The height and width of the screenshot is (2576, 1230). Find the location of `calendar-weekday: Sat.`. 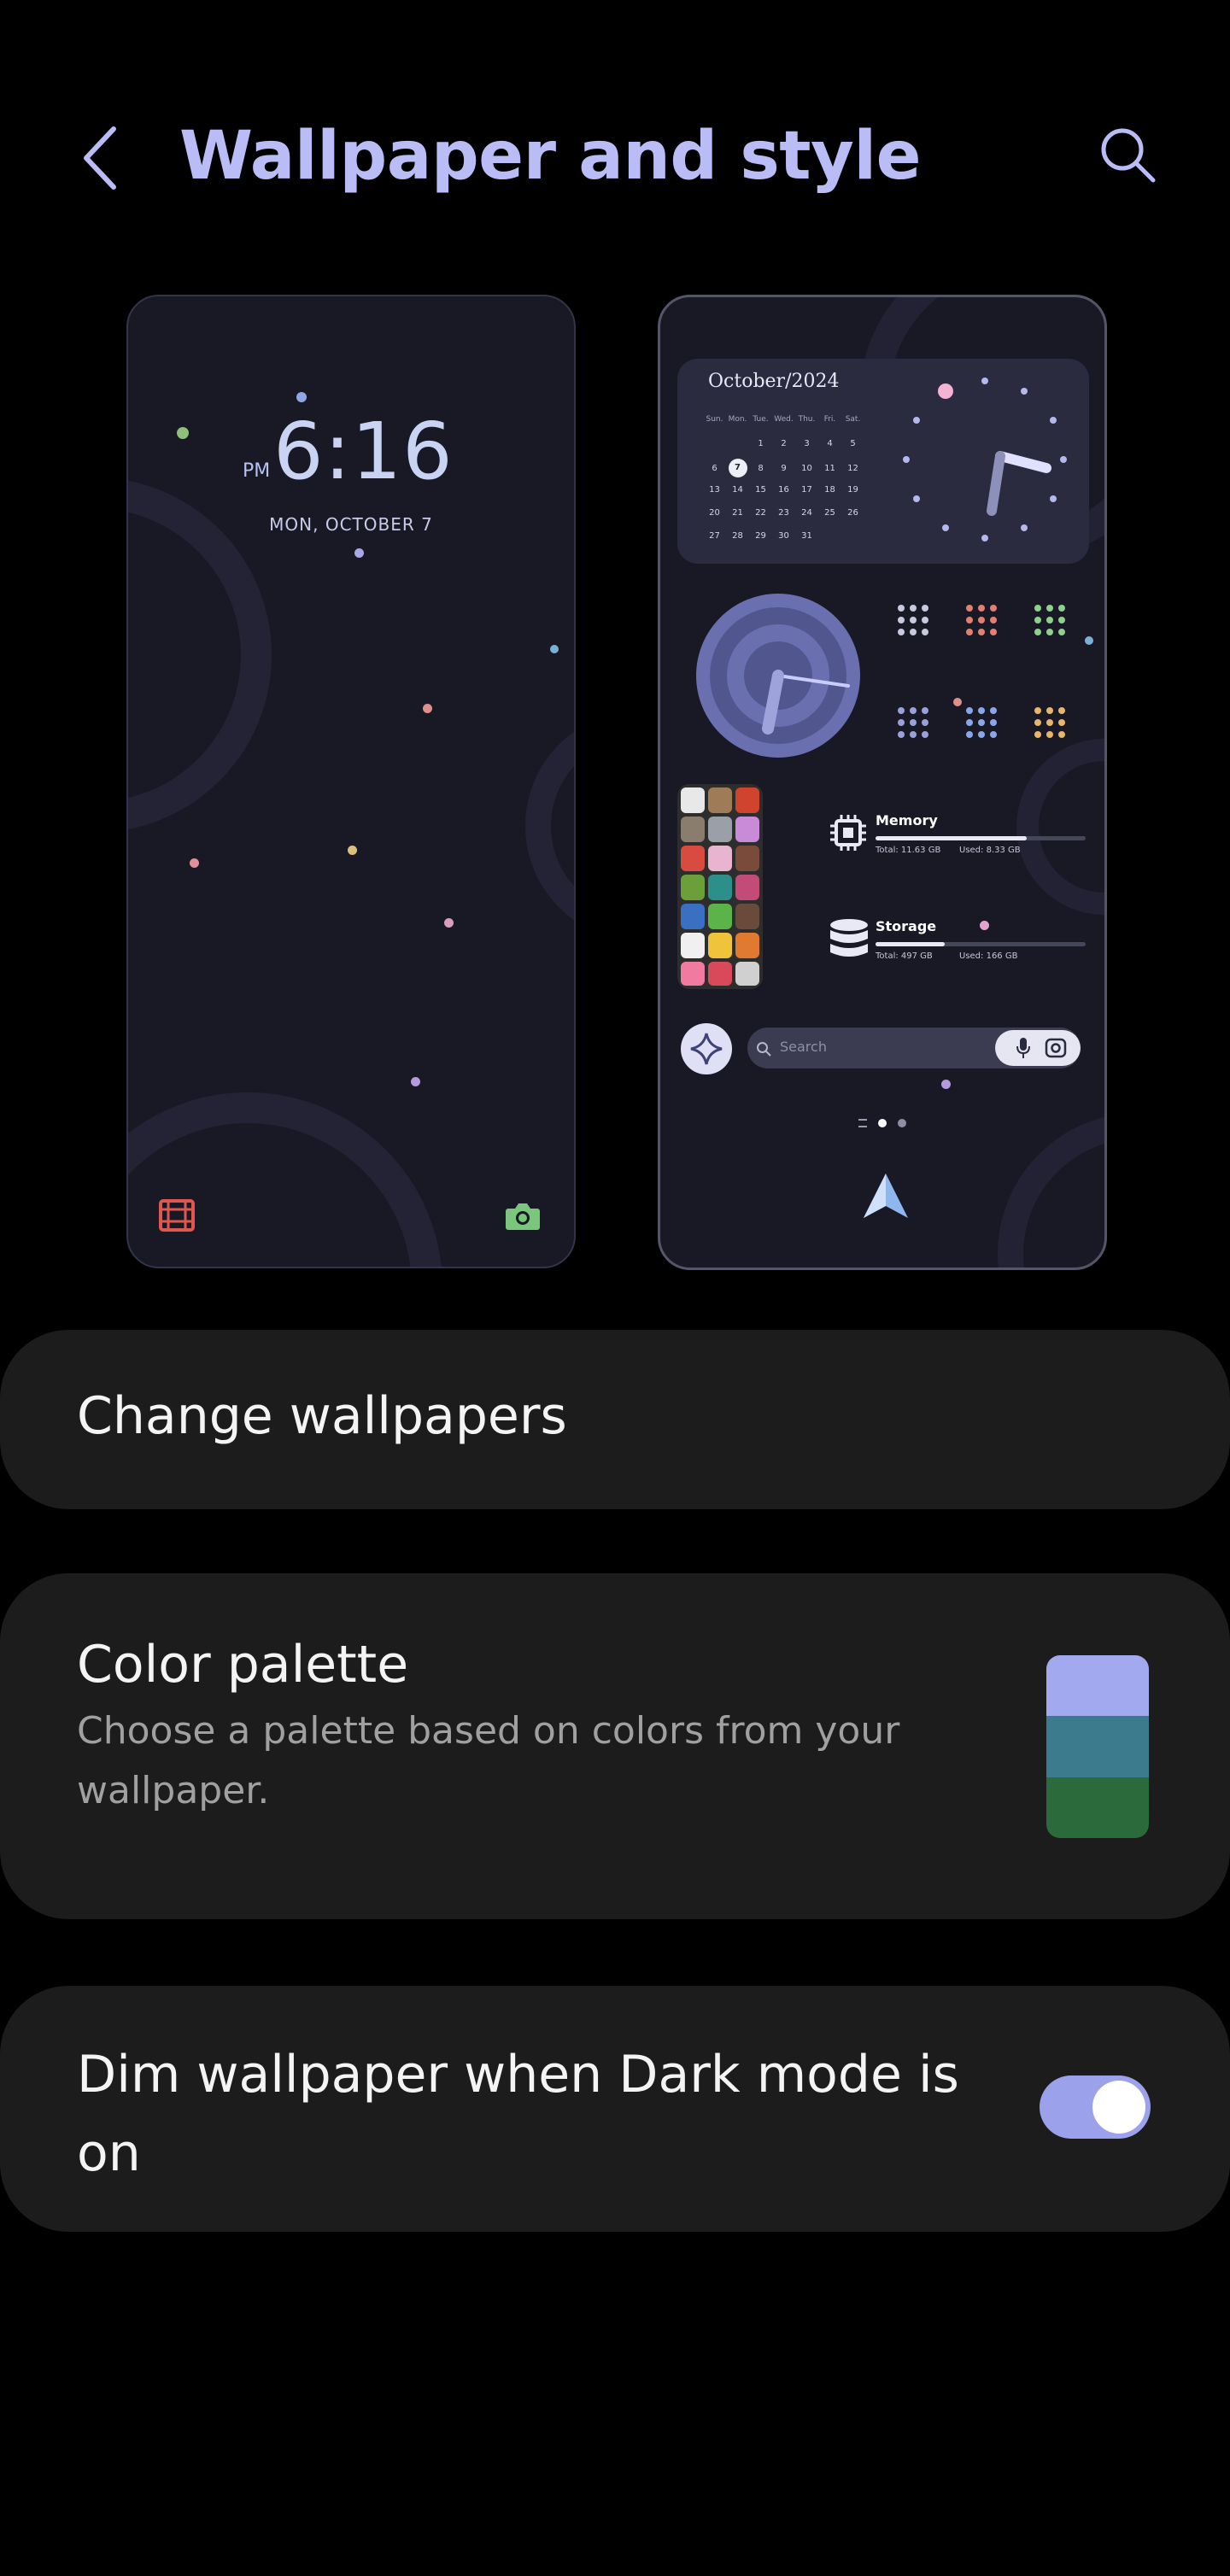

calendar-weekday: Sat. is located at coordinates (853, 419).